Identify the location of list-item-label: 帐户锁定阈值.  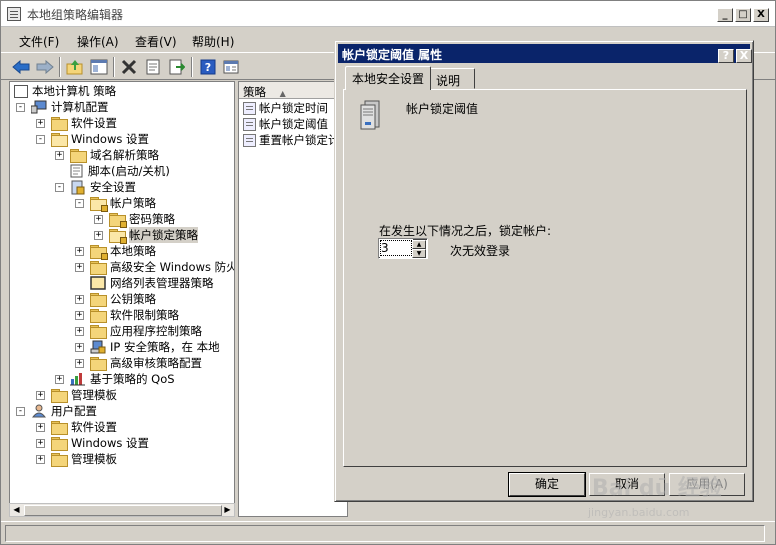
(293, 124).